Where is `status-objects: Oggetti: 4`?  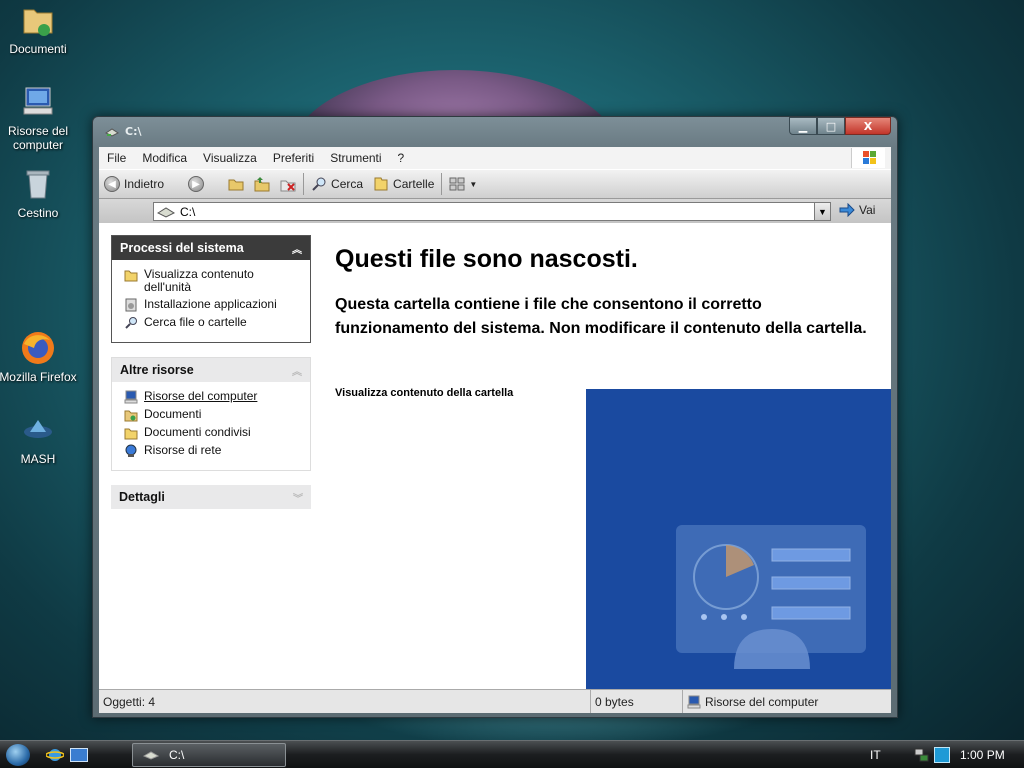 status-objects: Oggetti: 4 is located at coordinates (345, 701).